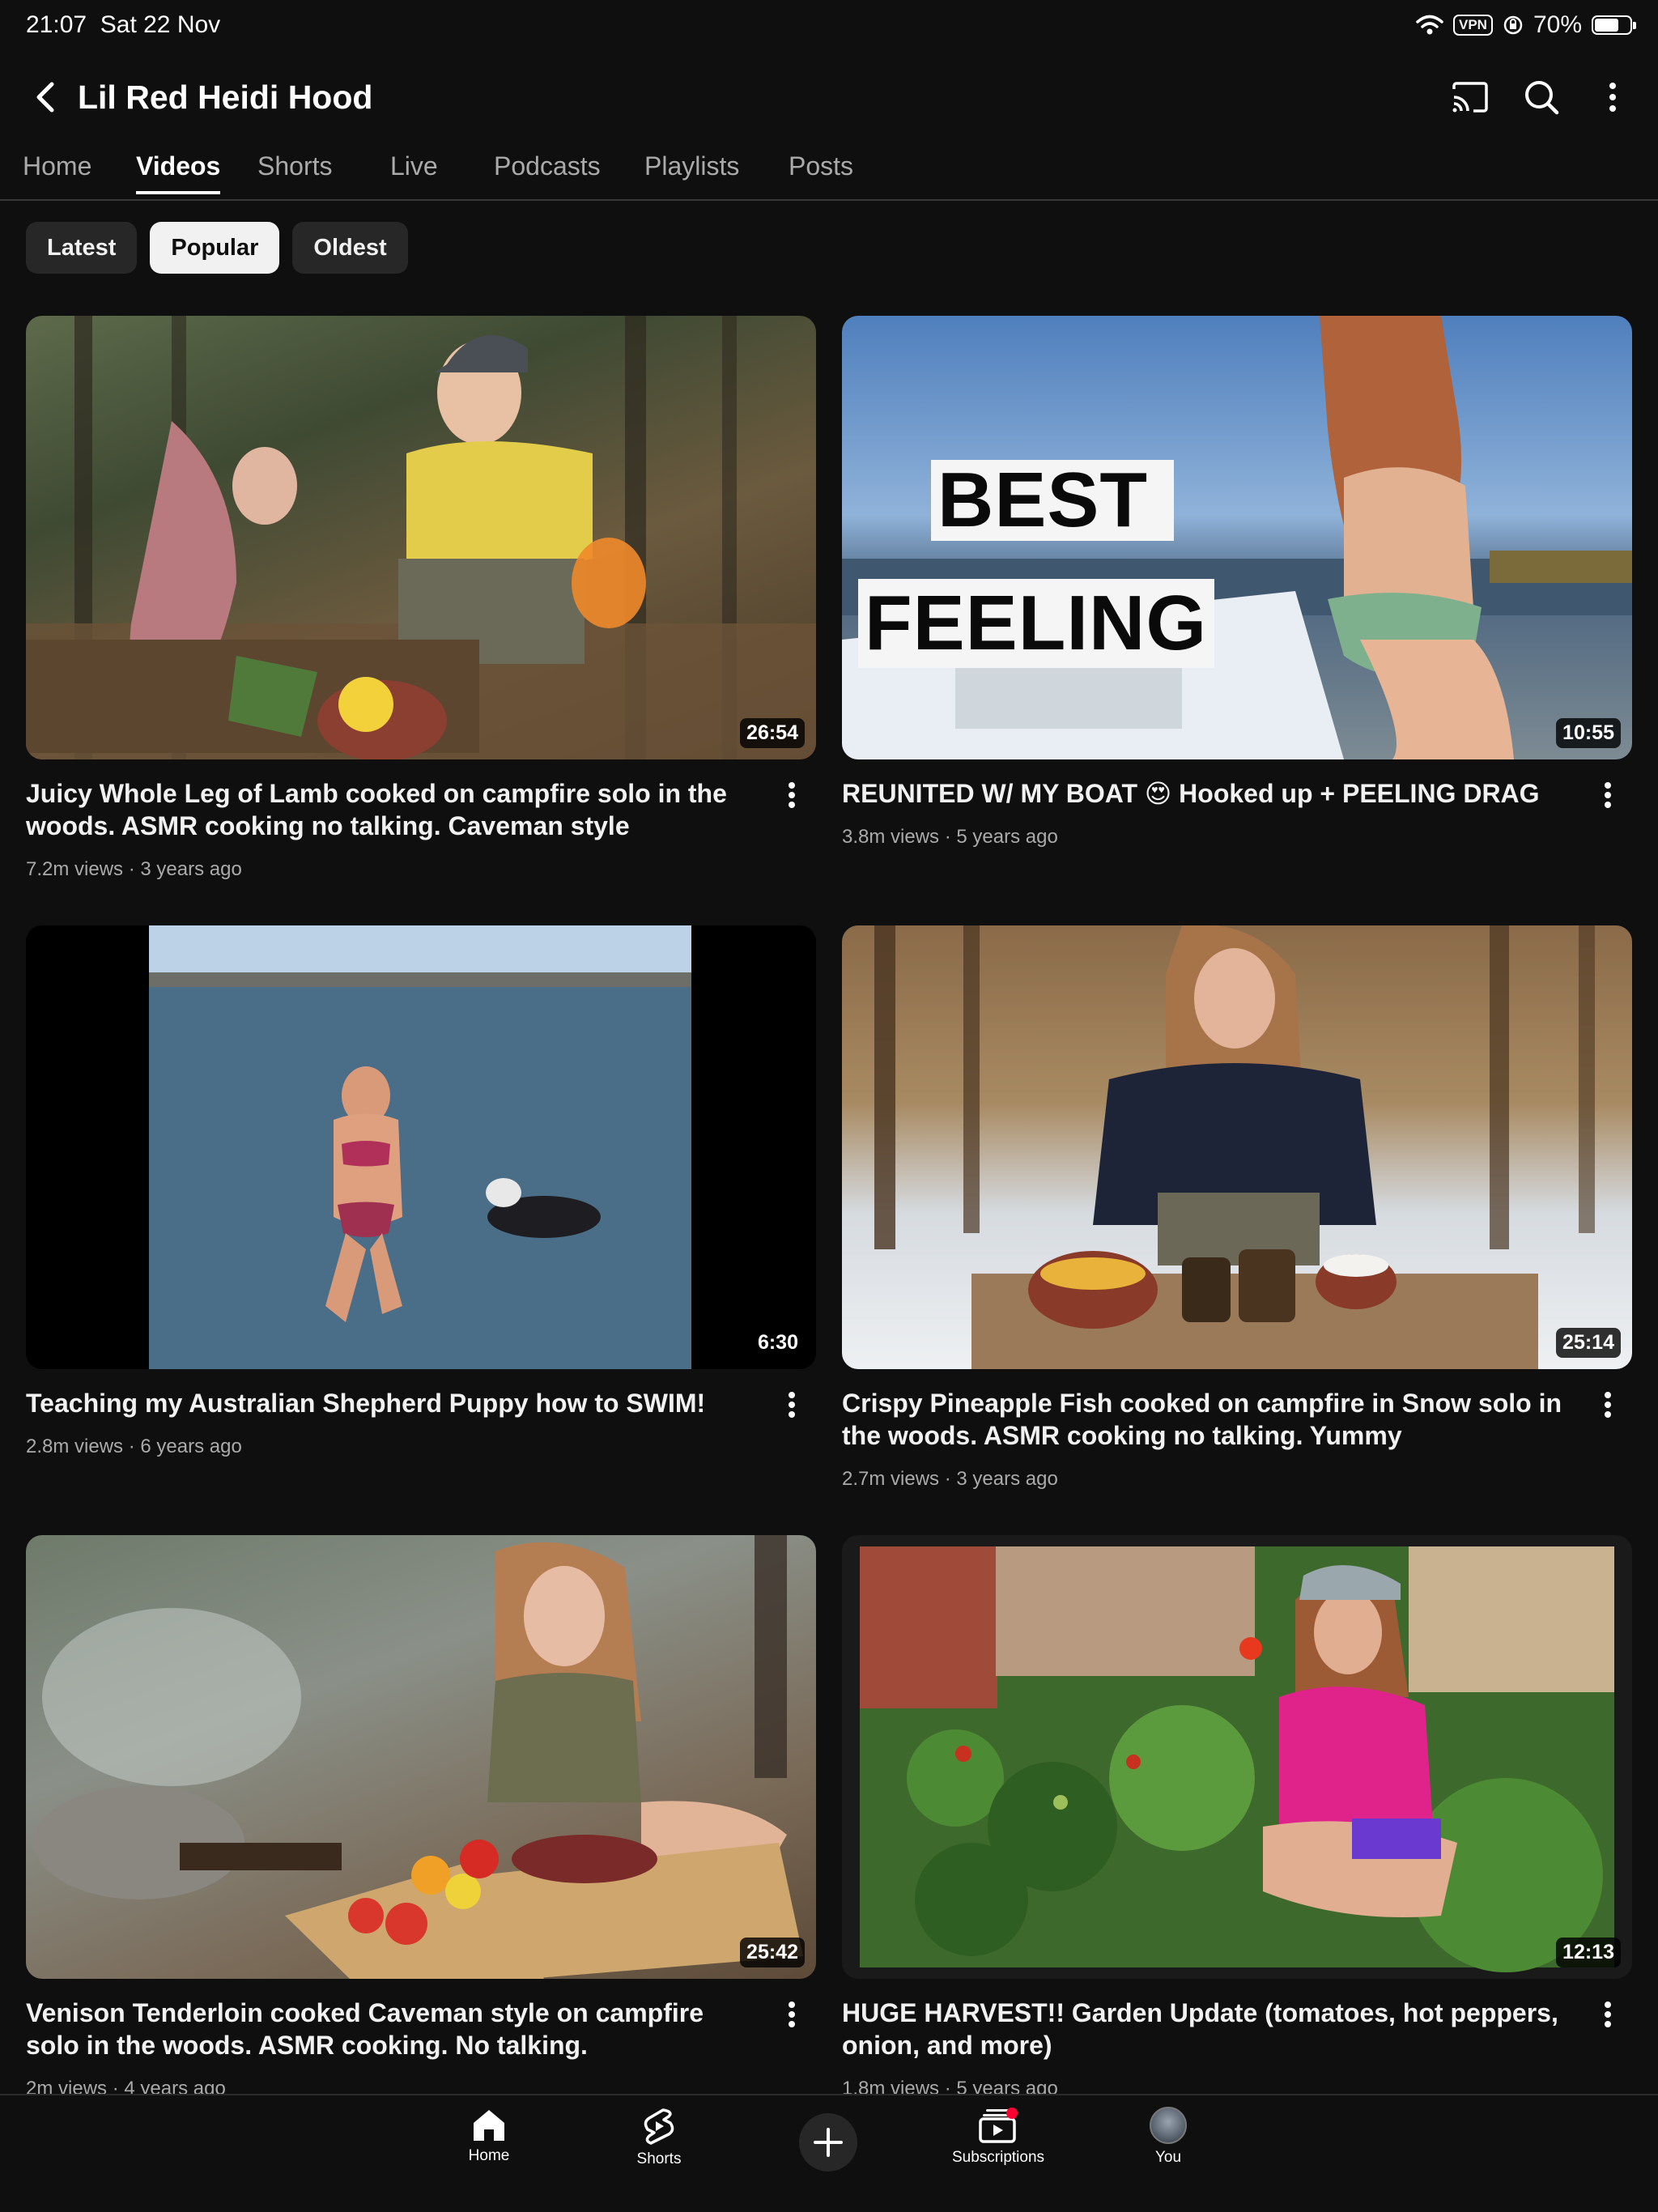 The height and width of the screenshot is (2212, 1658). I want to click on back-arrow-icon, so click(45, 98).